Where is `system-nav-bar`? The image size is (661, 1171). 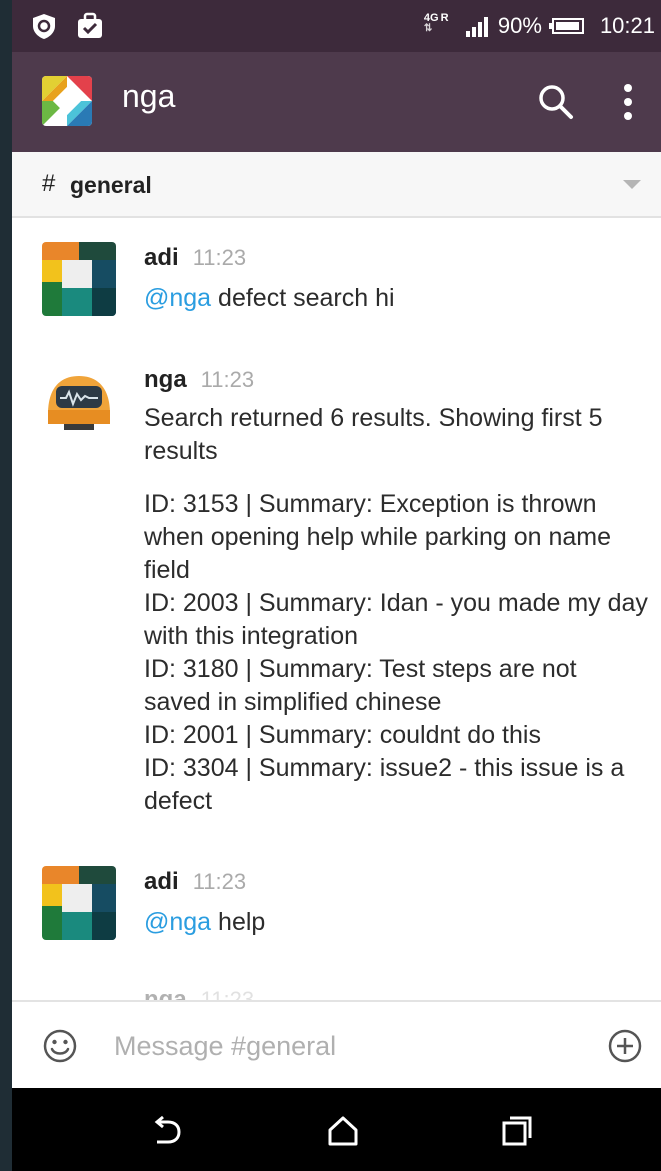
system-nav-bar is located at coordinates (336, 1129).